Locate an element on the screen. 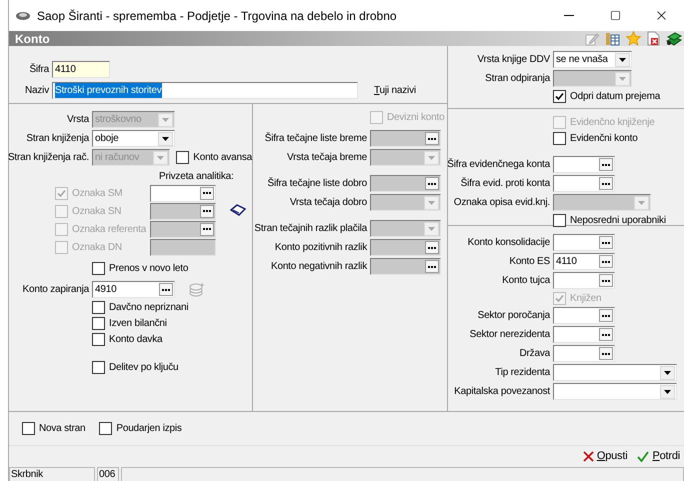 The height and width of the screenshot is (481, 684). code-field: 4110 is located at coordinates (81, 69).